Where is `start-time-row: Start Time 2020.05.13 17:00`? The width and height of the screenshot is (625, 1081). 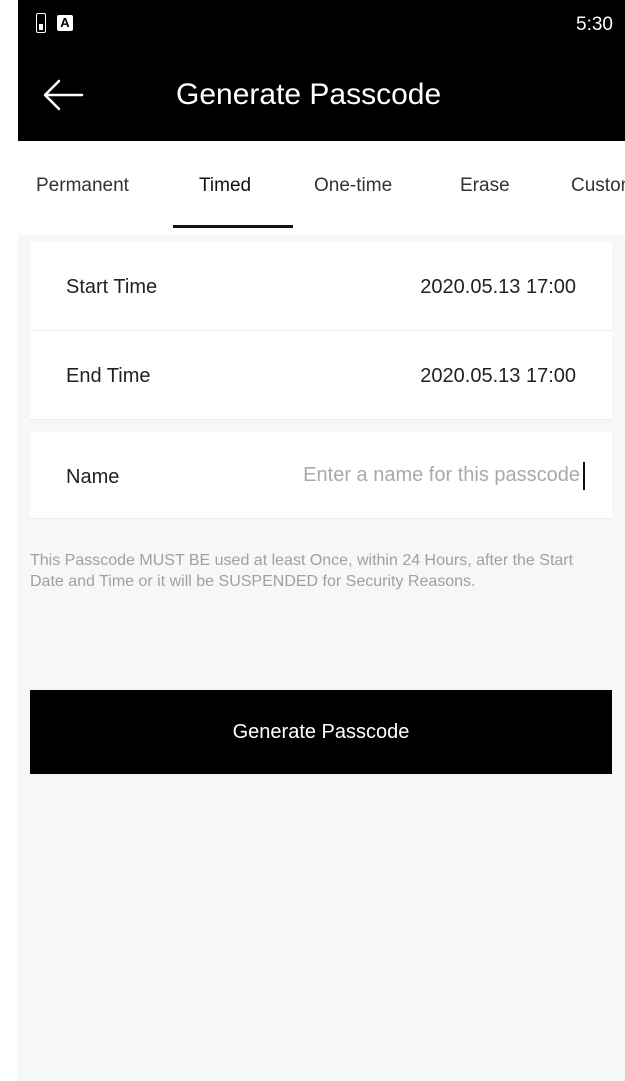 start-time-row: Start Time 2020.05.13 17:00 is located at coordinates (321, 286).